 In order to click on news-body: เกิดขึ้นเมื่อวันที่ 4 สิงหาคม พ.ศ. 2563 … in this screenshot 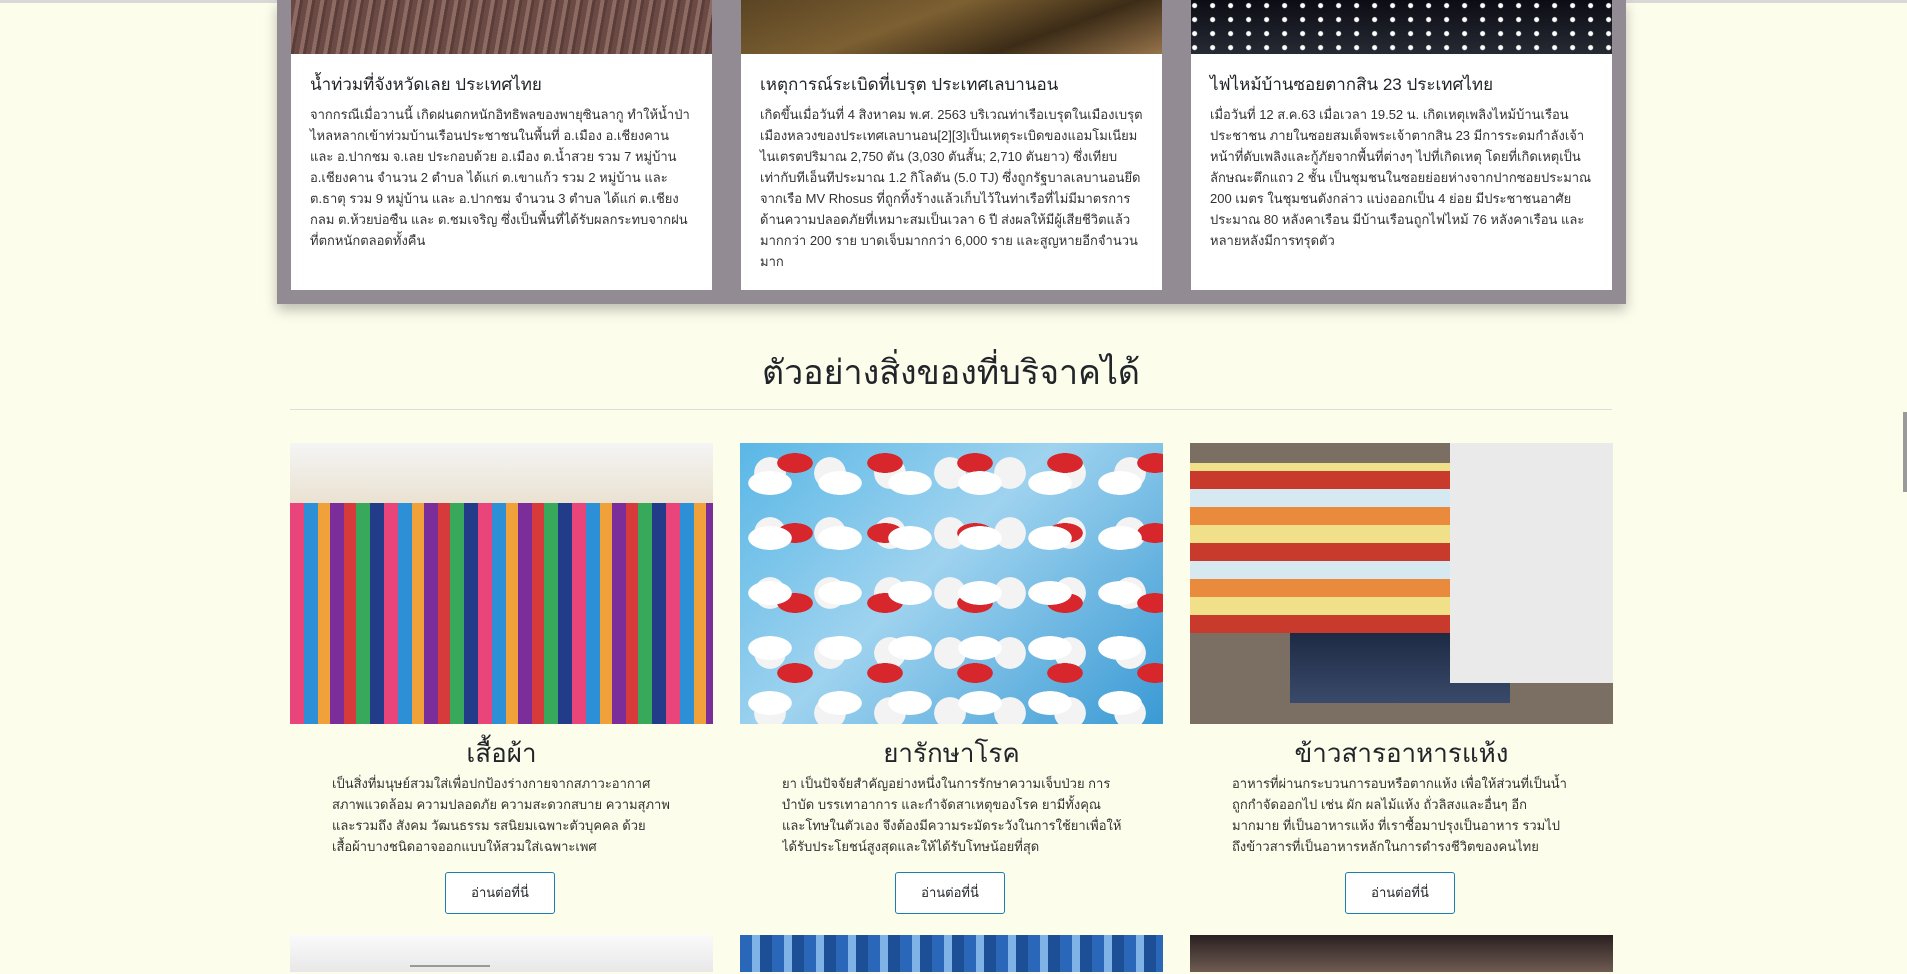, I will do `click(951, 188)`.